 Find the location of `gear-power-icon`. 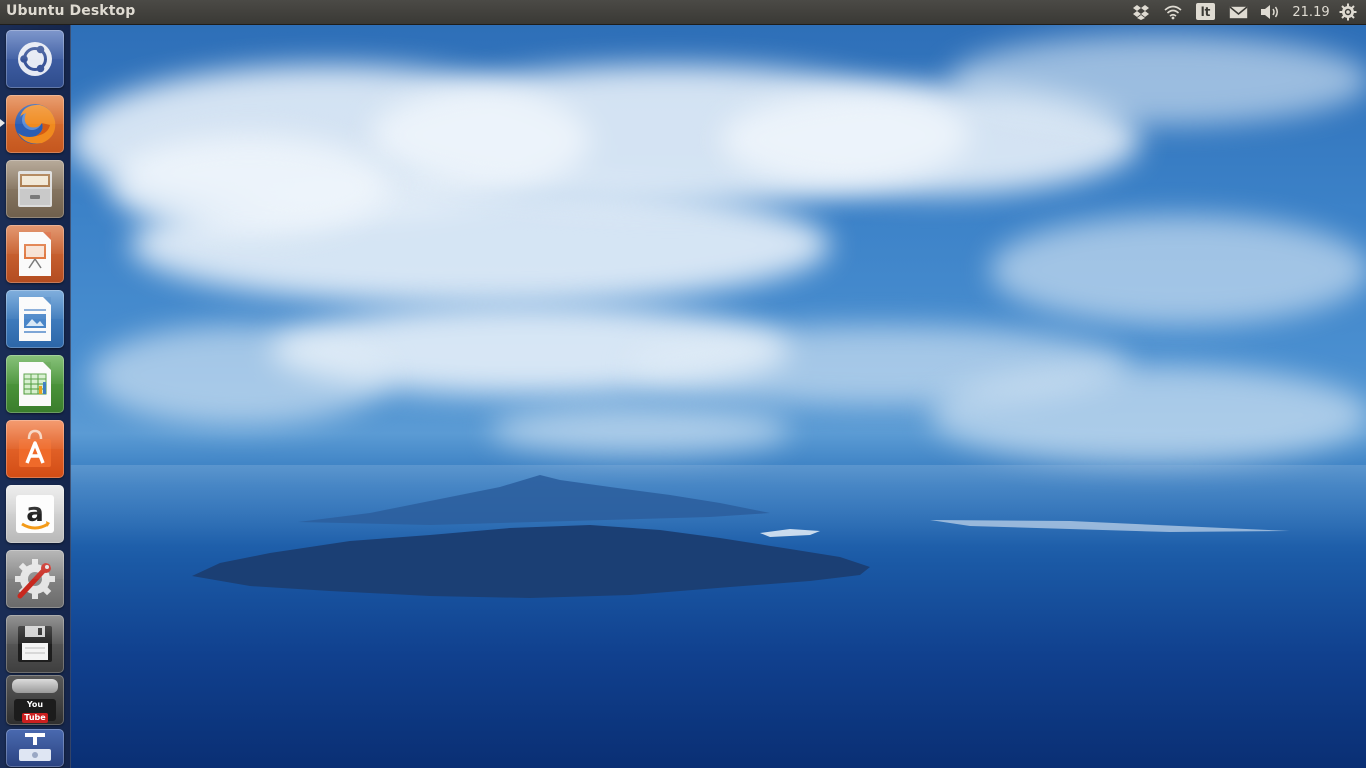

gear-power-icon is located at coordinates (1348, 12).